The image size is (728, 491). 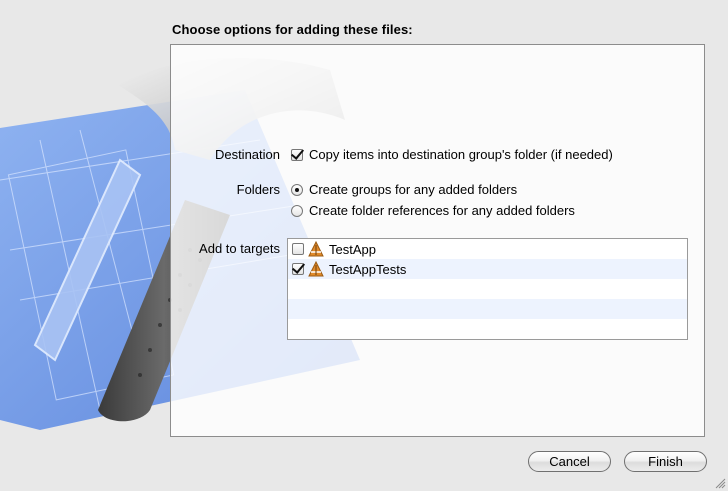 What do you see at coordinates (298, 249) in the screenshot?
I see `target-testapp-checkbox` at bounding box center [298, 249].